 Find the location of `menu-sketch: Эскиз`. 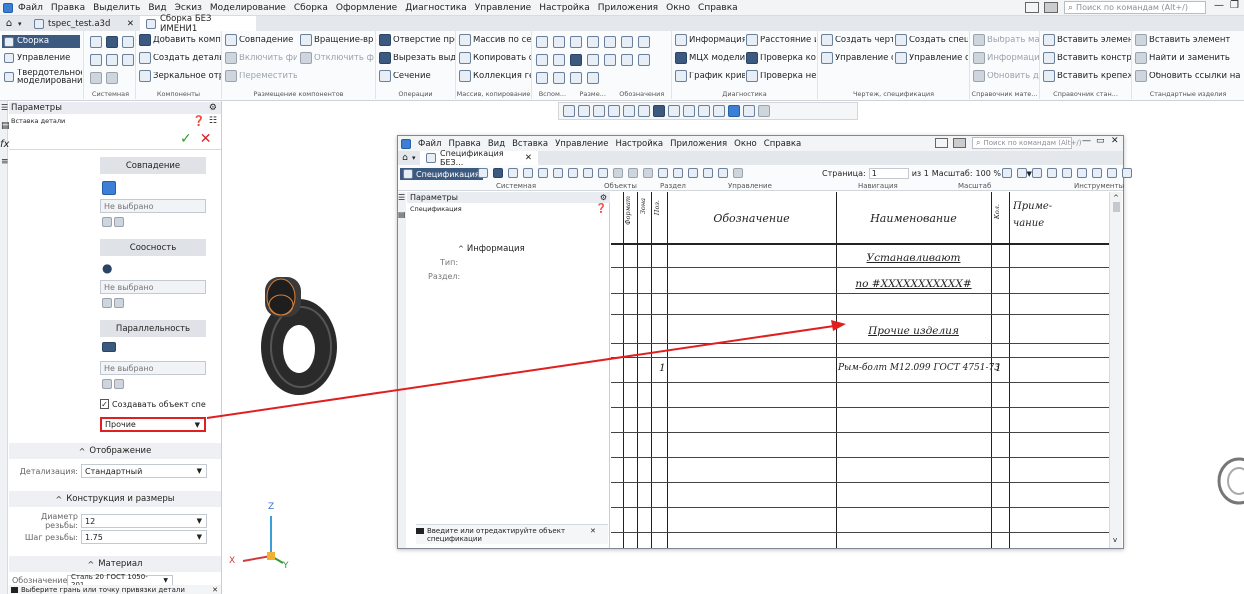

menu-sketch: Эскиз is located at coordinates (188, 8).